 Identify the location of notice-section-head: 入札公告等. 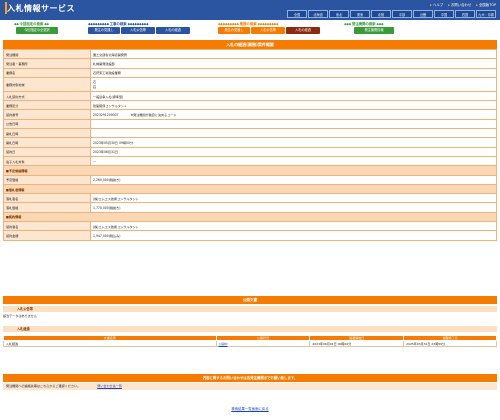
(250, 309).